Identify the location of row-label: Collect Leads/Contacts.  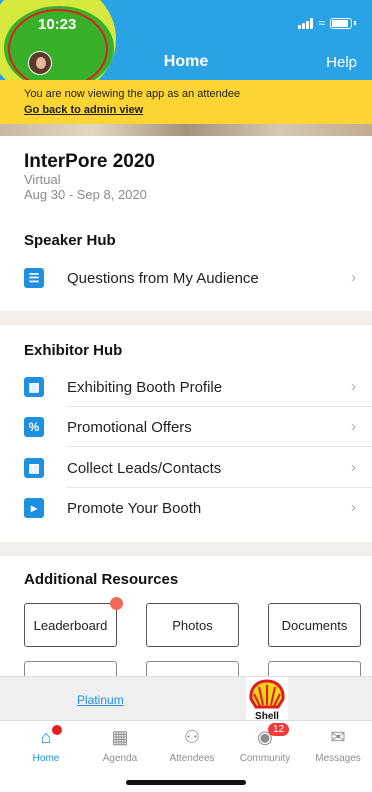
(144, 468).